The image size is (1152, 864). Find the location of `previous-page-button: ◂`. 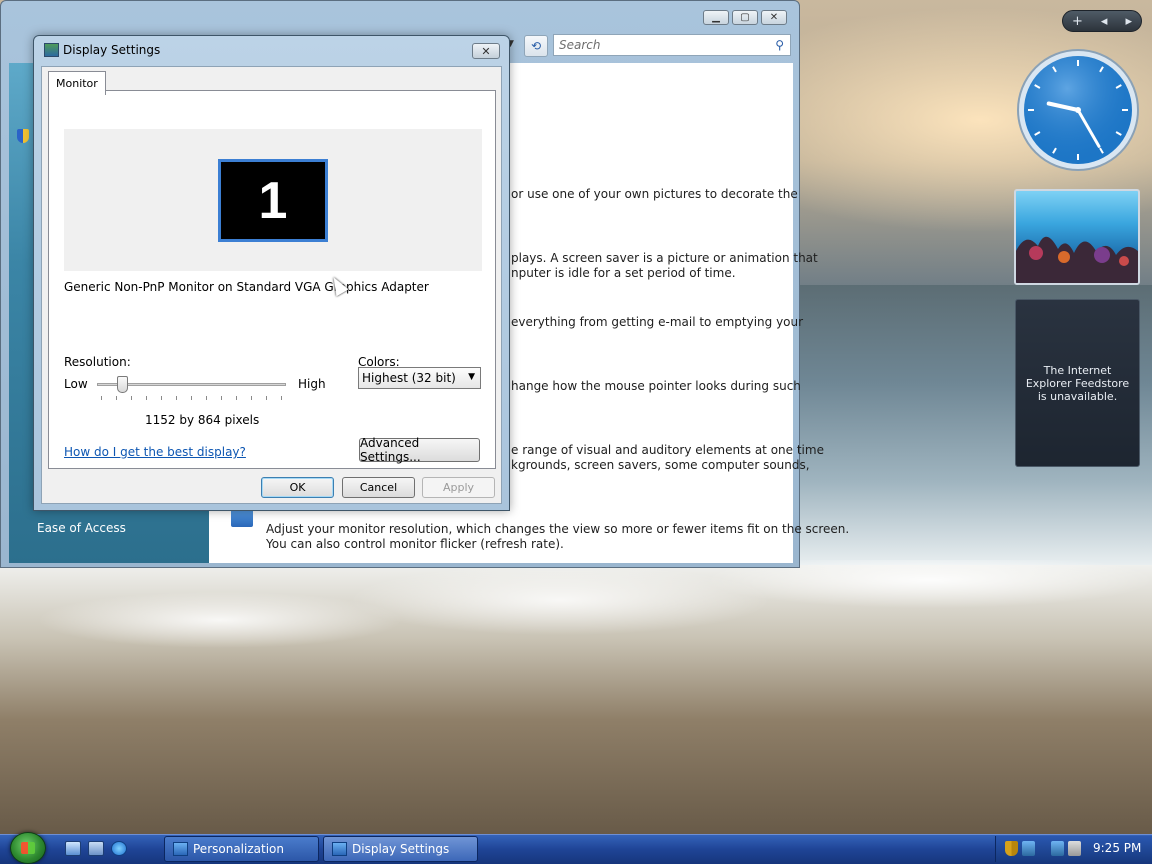

previous-page-button: ◂ is located at coordinates (1104, 21).